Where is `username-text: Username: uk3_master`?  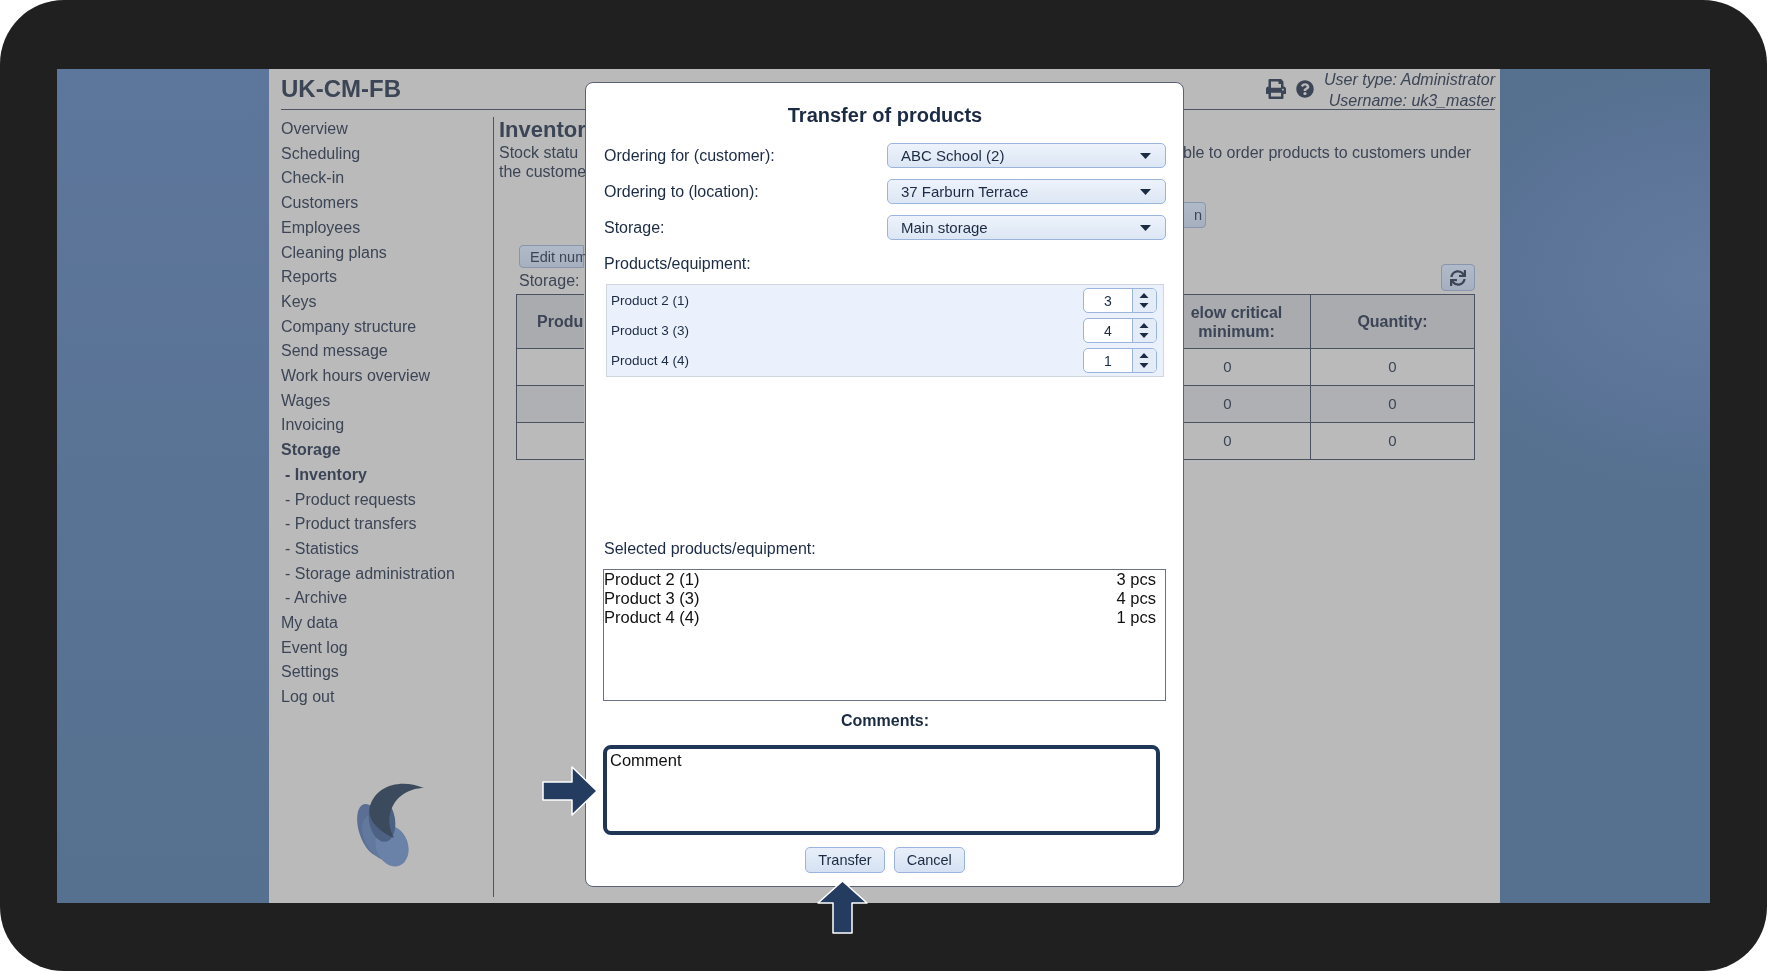 username-text: Username: uk3_master is located at coordinates (1411, 101).